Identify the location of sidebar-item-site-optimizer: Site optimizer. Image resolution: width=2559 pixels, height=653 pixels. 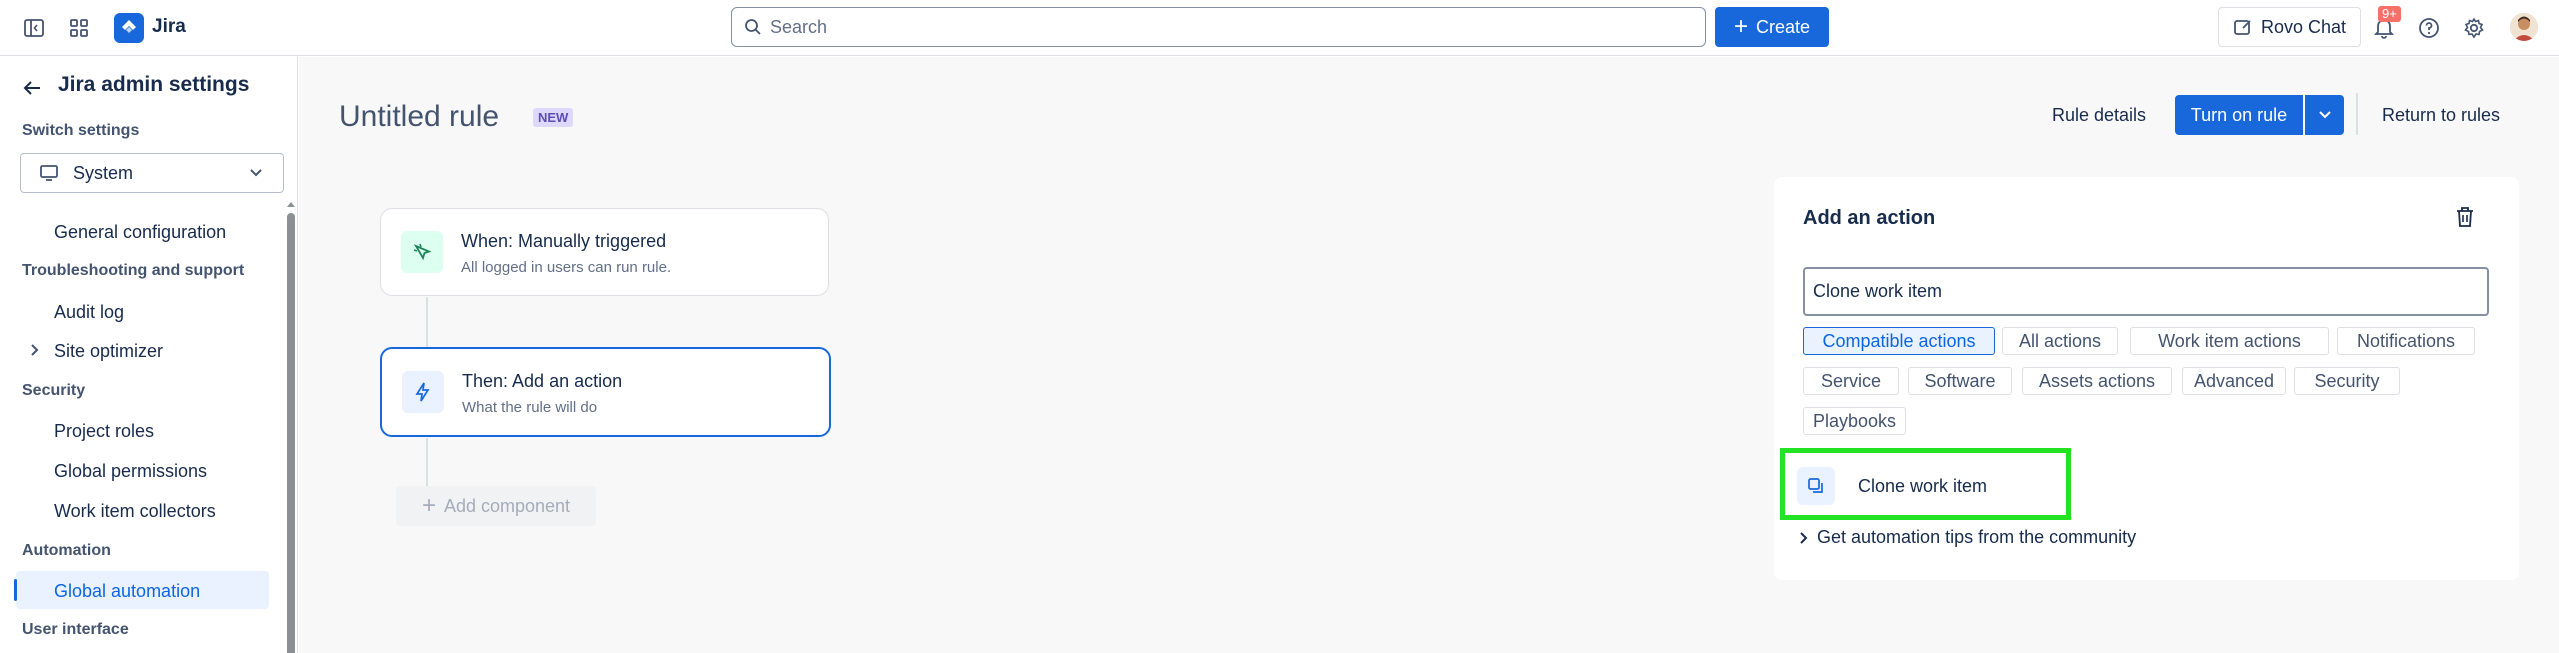
(108, 351).